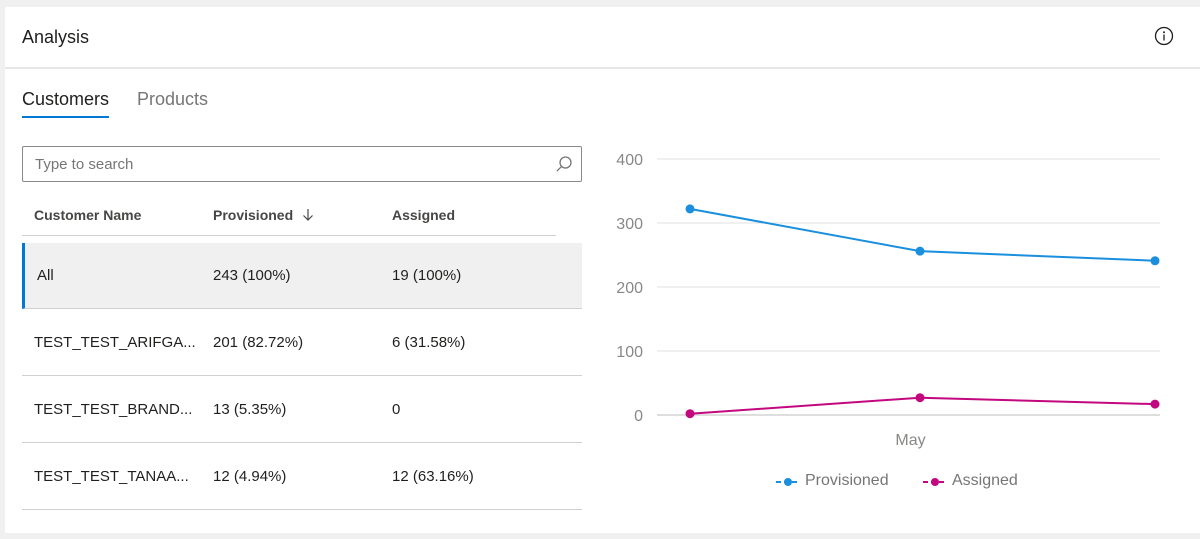  Describe the element at coordinates (847, 480) in the screenshot. I see `legend-label: Provisioned` at that location.